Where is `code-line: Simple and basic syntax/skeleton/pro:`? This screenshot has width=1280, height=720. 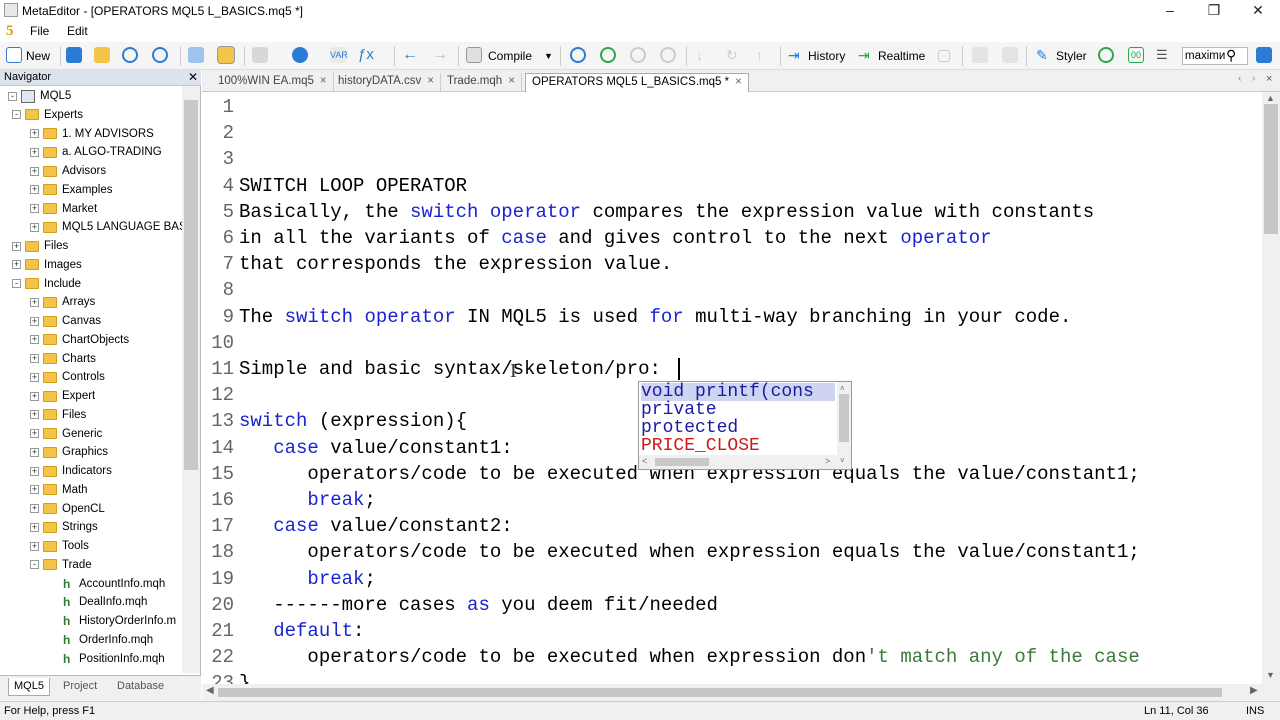
code-line: Simple and basic syntax/skeleton/pro: is located at coordinates (450, 369).